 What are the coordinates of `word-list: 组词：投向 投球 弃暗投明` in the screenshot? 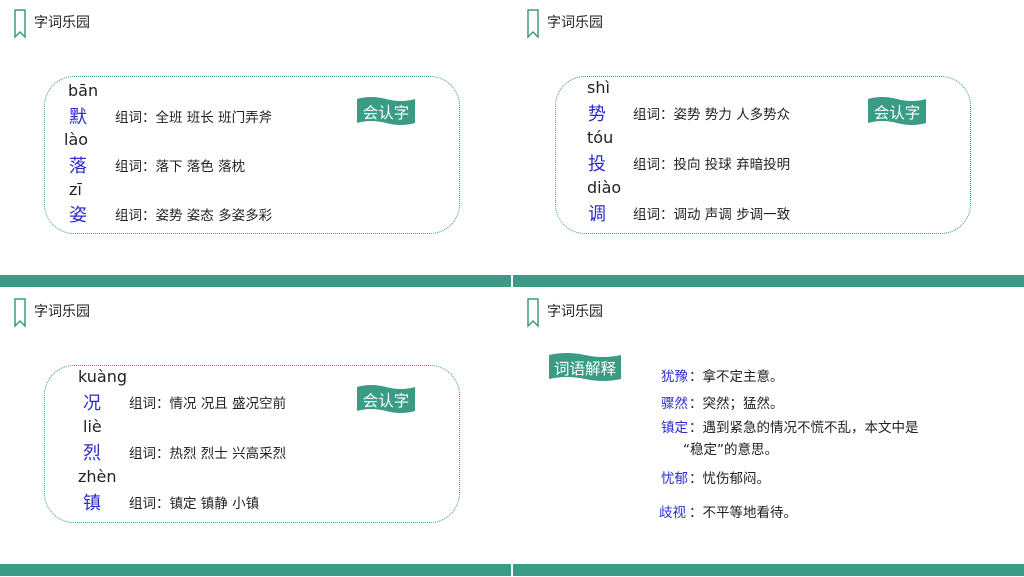 It's located at (712, 165).